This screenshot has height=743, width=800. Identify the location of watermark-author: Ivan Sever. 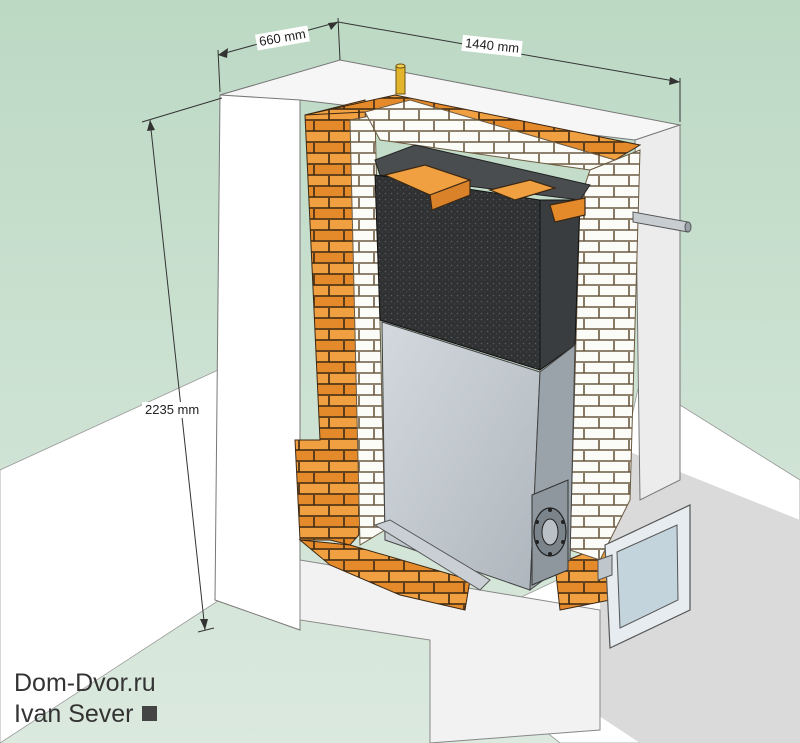
(74, 714).